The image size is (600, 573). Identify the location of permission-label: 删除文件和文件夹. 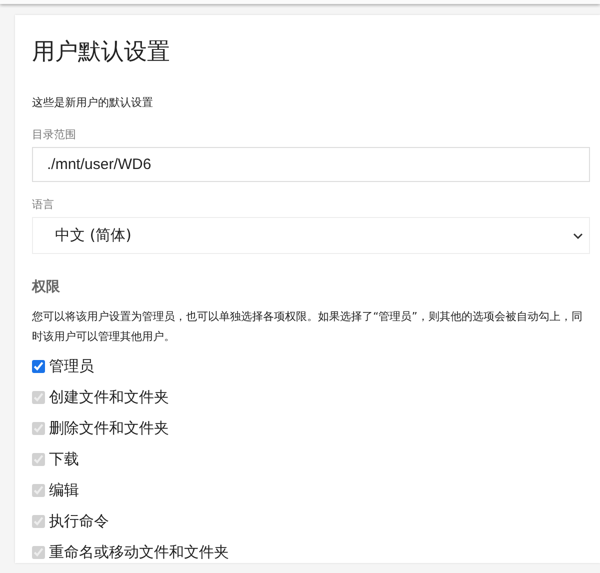
(109, 428).